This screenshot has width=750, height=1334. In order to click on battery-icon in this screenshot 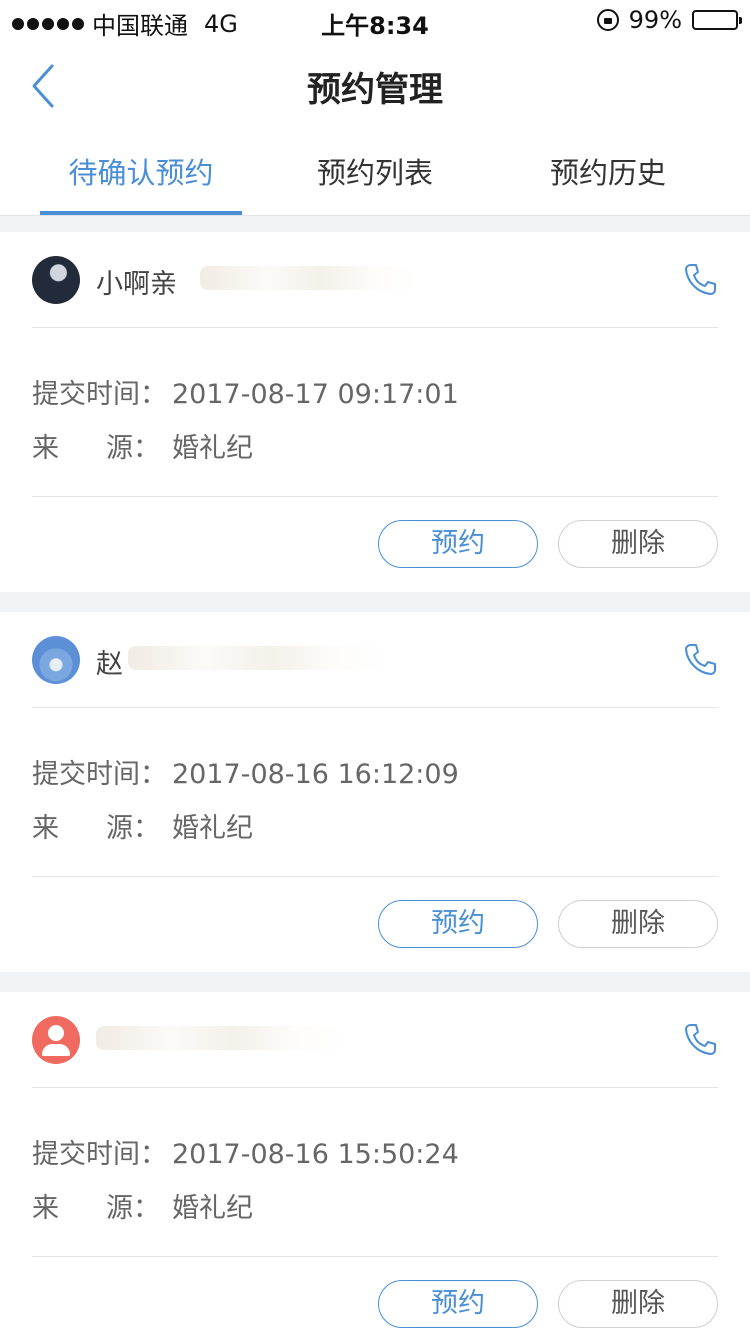, I will do `click(717, 20)`.